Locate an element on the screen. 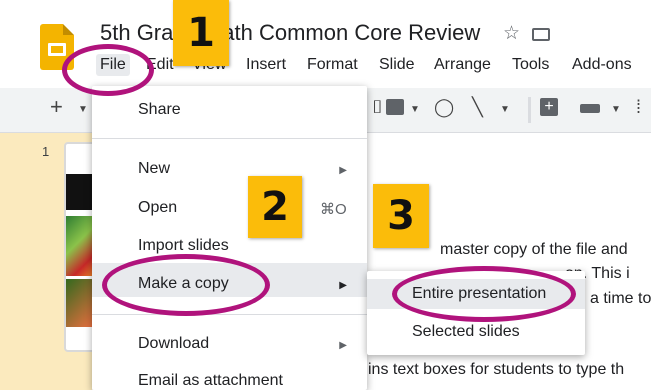 This screenshot has width=651, height=390. menu-insert: Insert is located at coordinates (266, 65).